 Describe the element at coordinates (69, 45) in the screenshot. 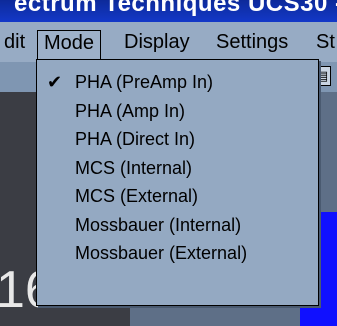

I see `menu-mode: Mode` at that location.